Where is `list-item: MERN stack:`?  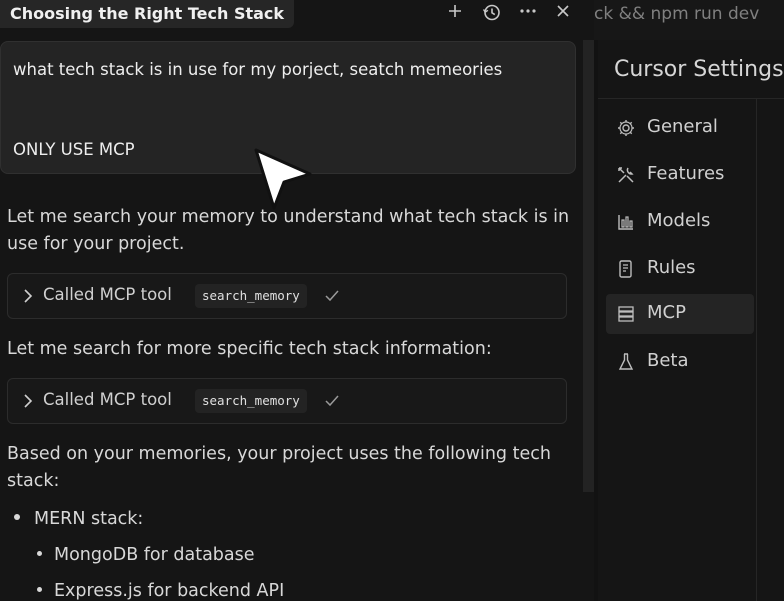 list-item: MERN stack: is located at coordinates (78, 519).